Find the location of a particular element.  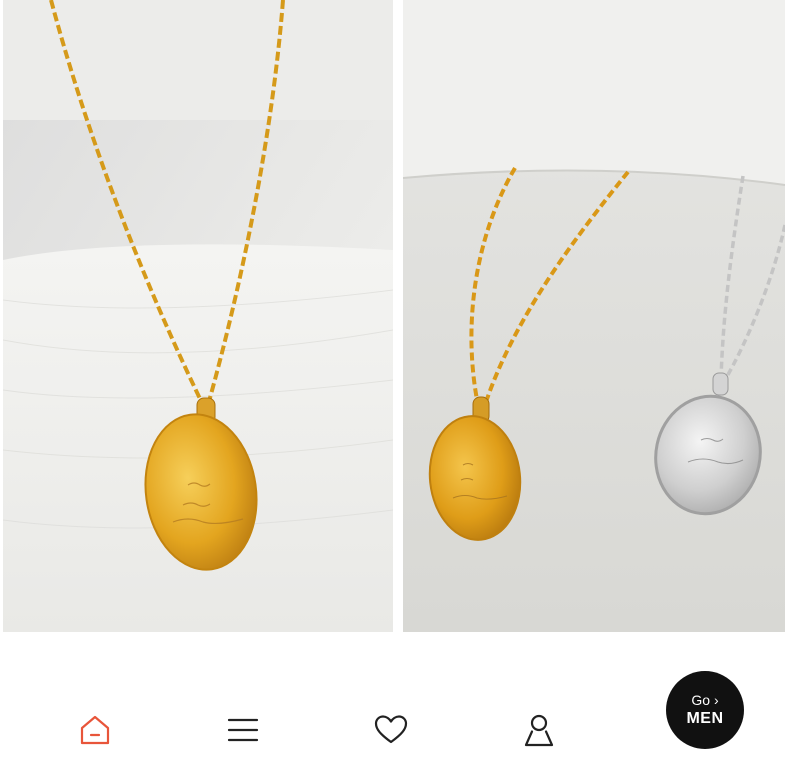

go-men-button: Go › MEN is located at coordinates (705, 710).